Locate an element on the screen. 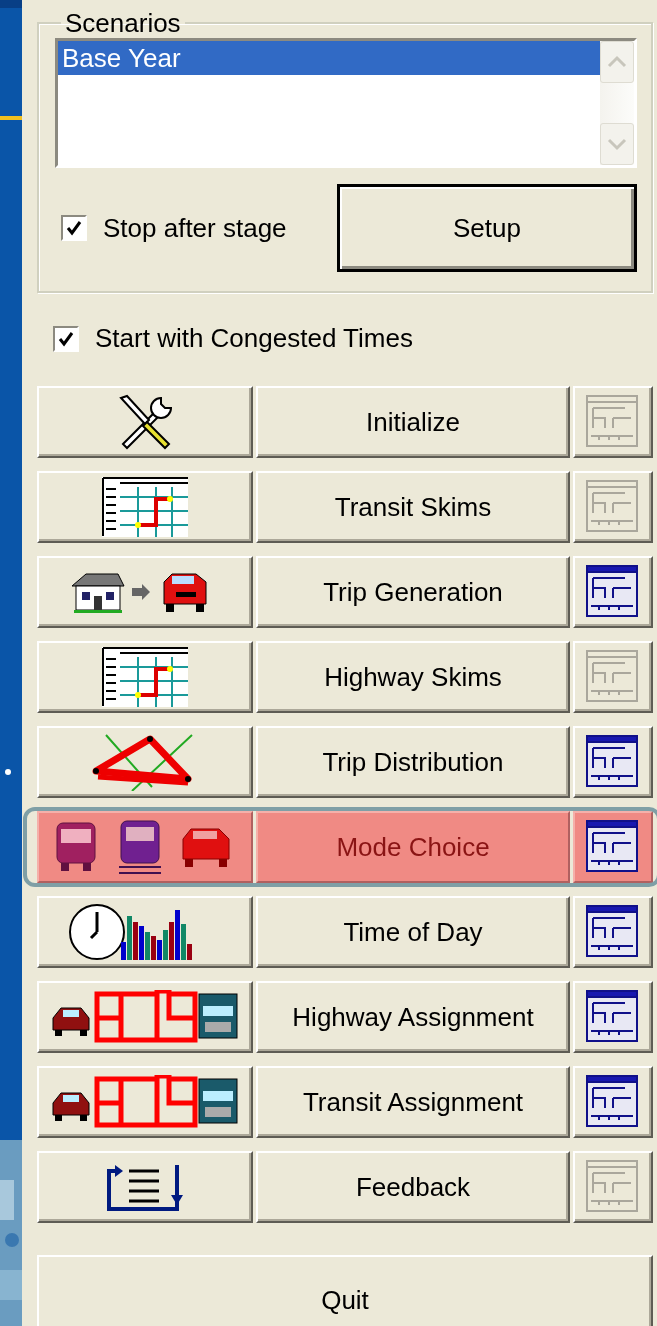 This screenshot has height=1326, width=657. quit-button: Quit is located at coordinates (345, 1290).